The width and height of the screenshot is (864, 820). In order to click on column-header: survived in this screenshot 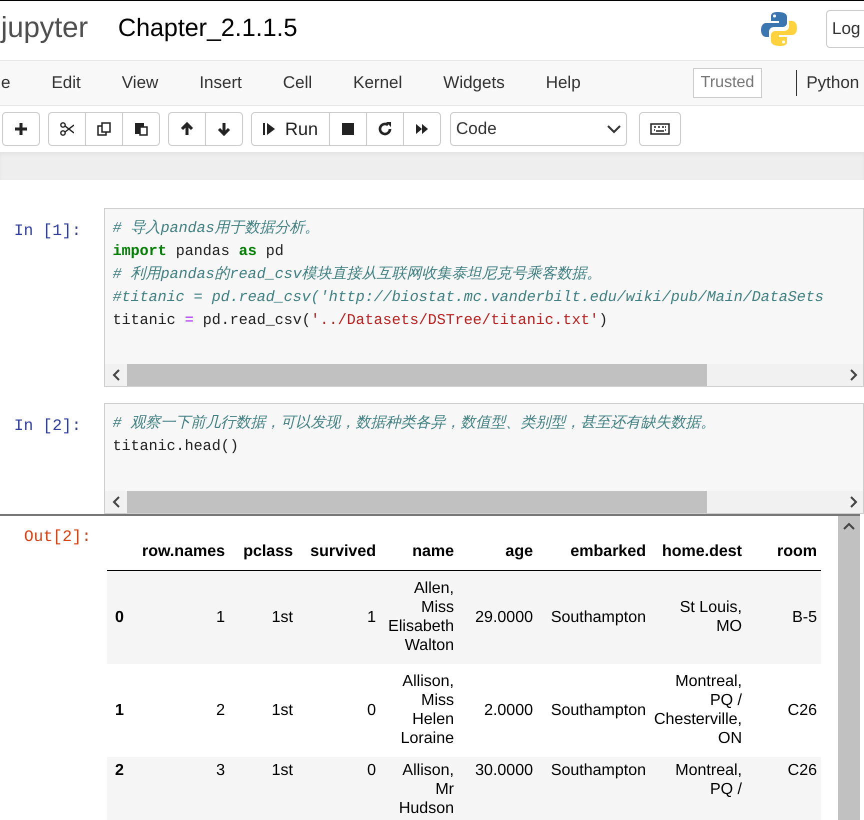, I will do `click(338, 555)`.